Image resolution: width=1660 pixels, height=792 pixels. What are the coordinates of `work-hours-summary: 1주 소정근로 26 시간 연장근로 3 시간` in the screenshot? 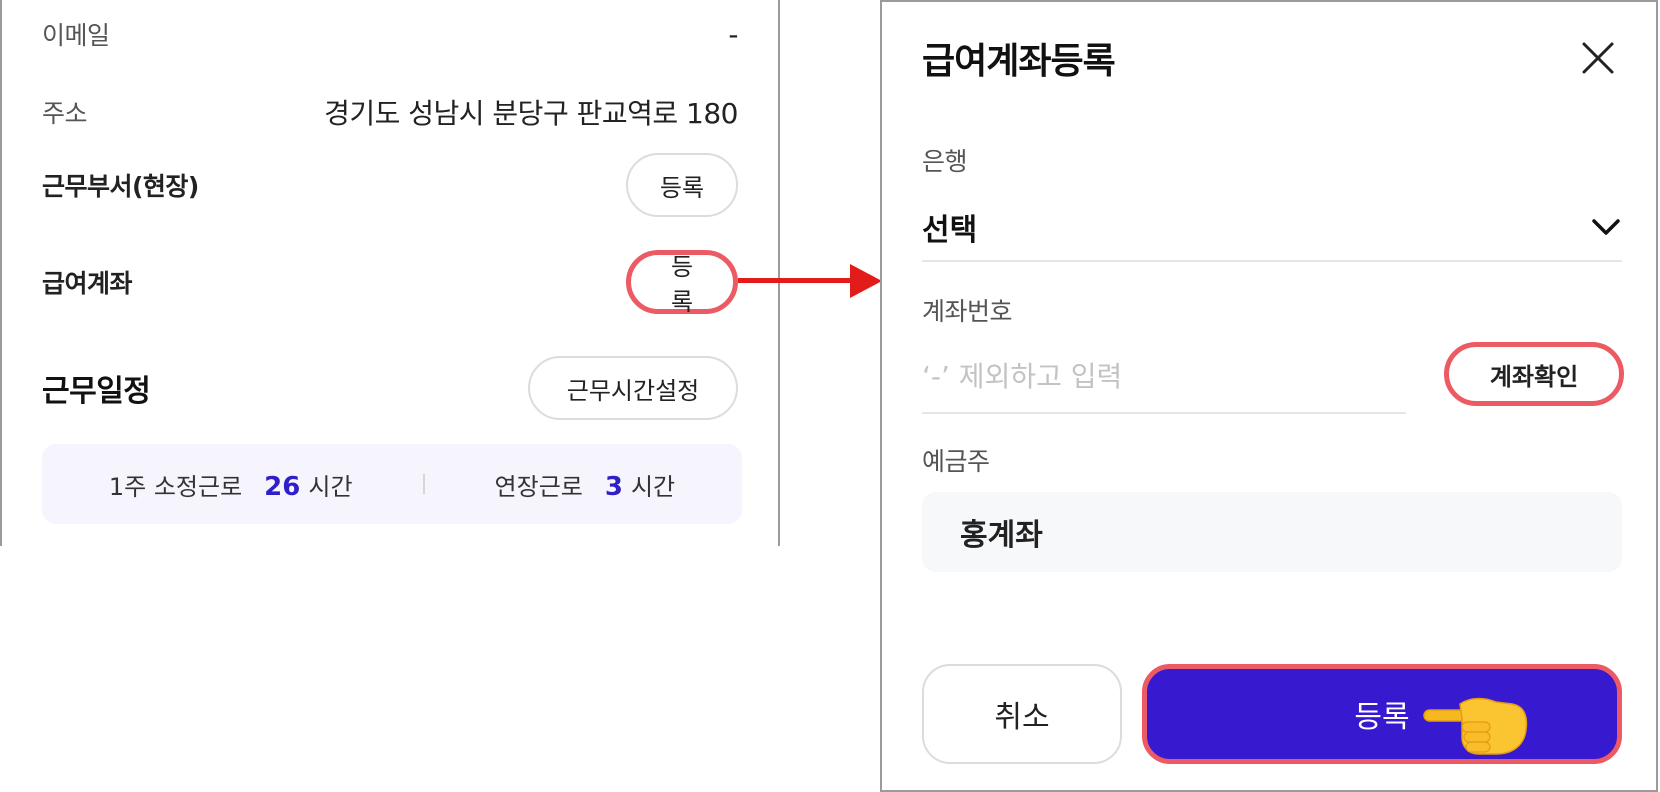 It's located at (392, 484).